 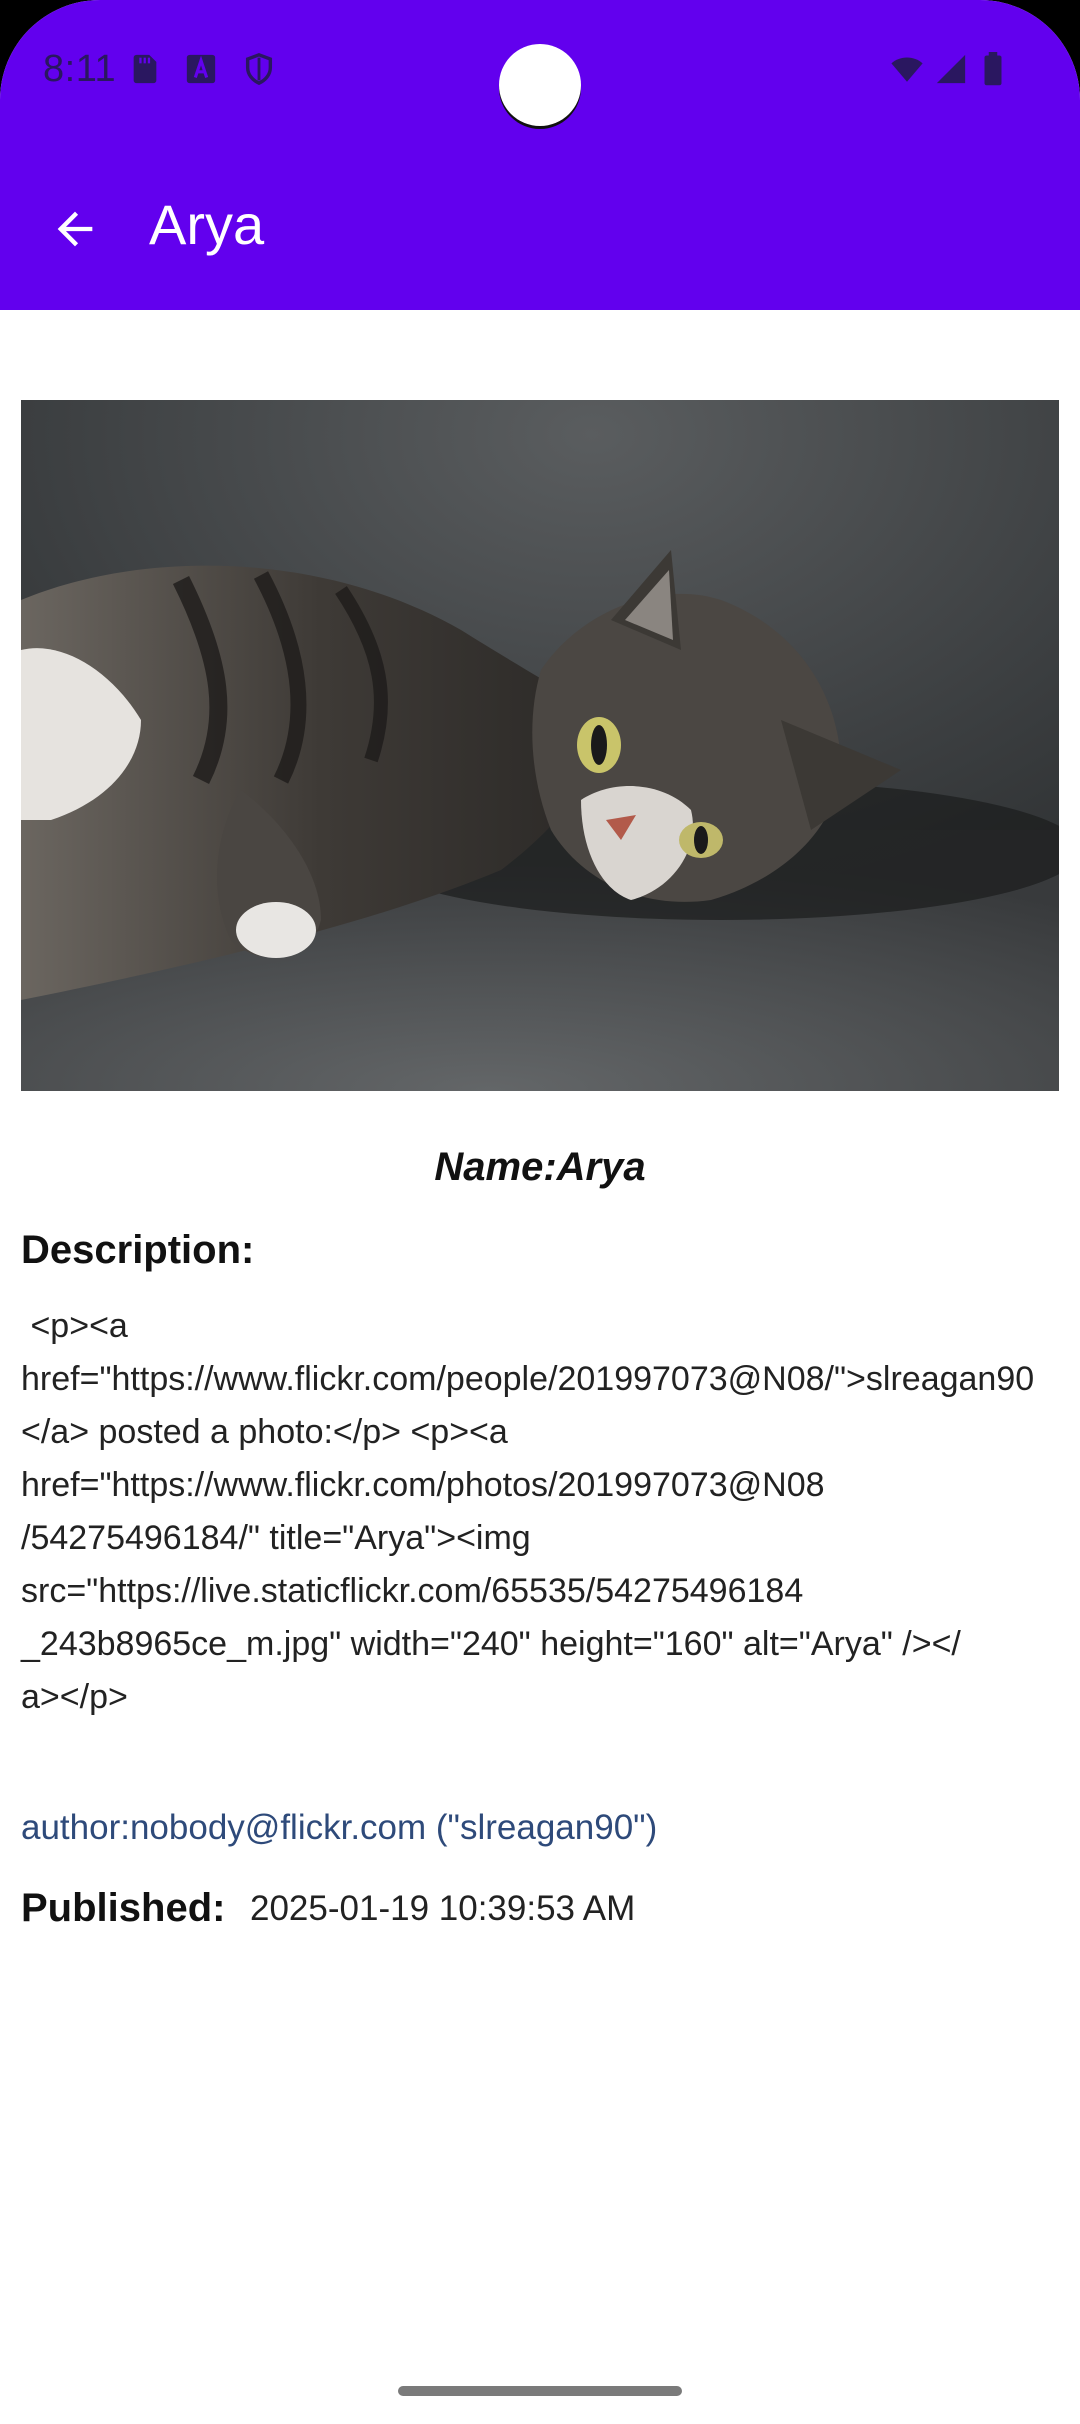 I want to click on app-bar: Arya, so click(x=540, y=230).